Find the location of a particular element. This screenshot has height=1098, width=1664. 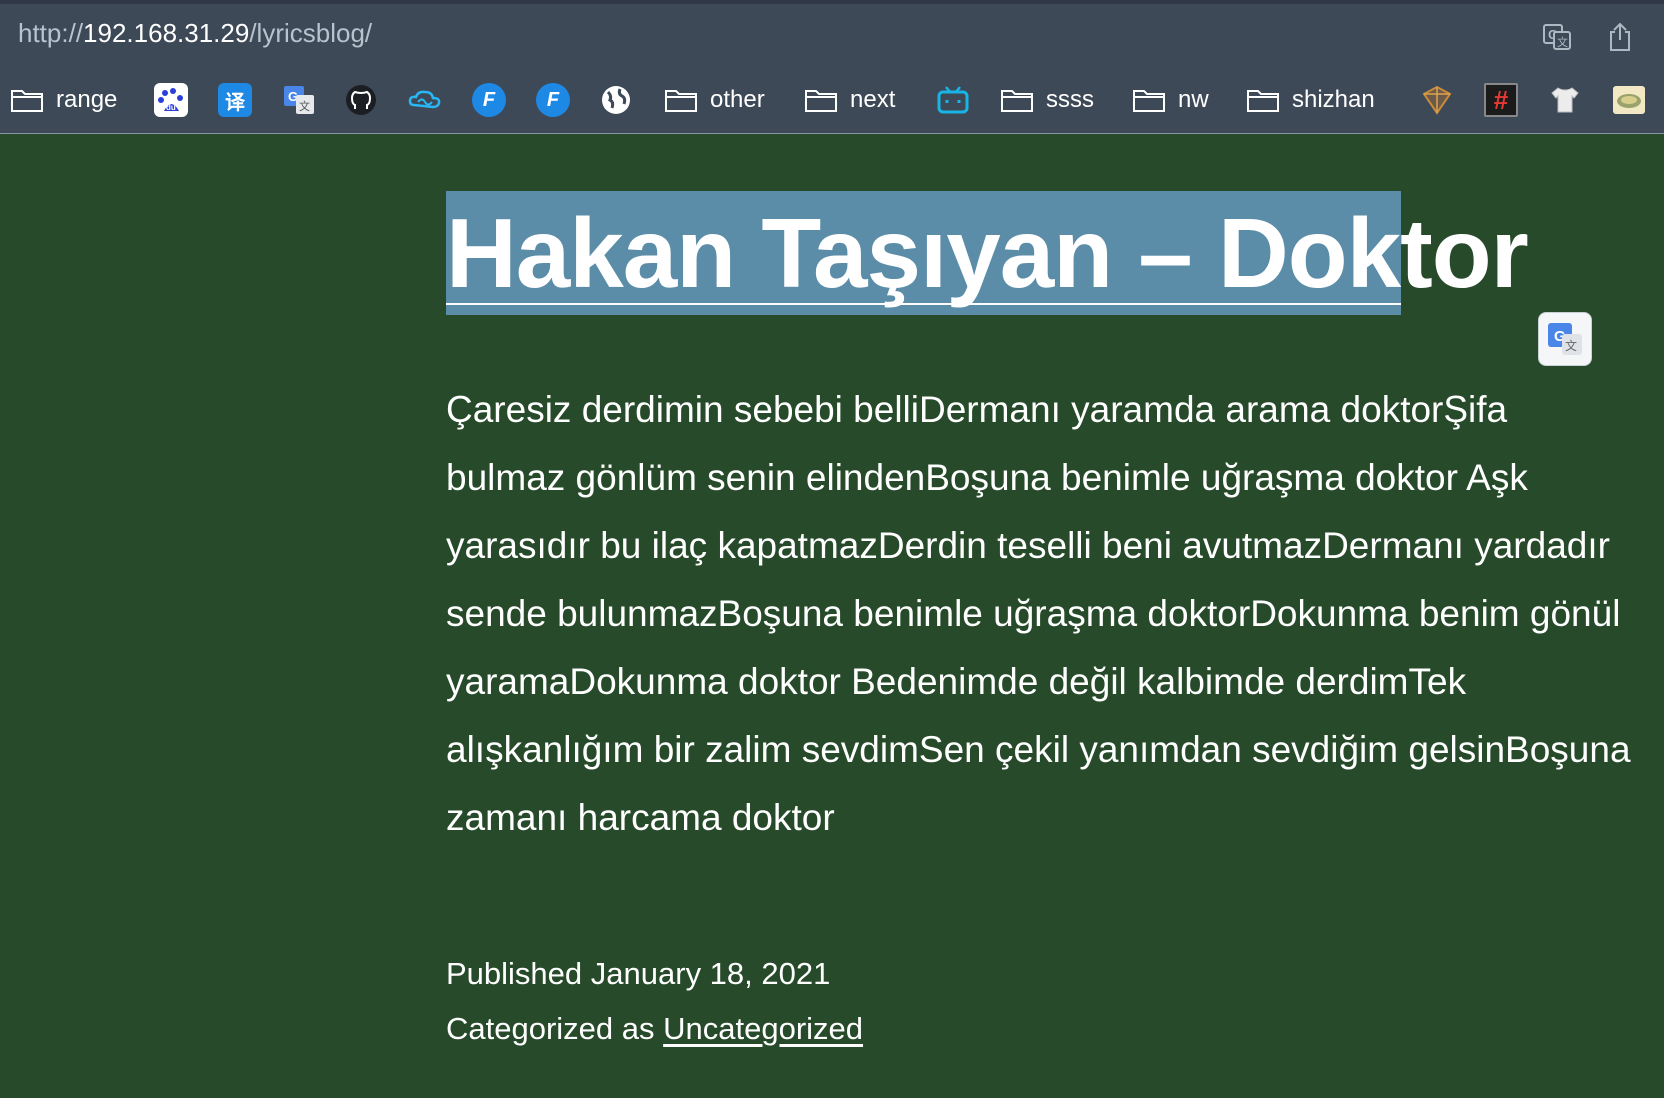

bookmark-label: next is located at coordinates (873, 99).